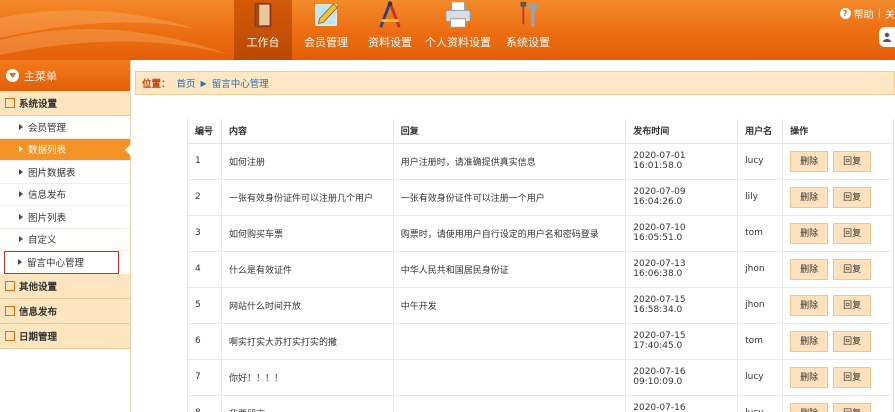 The width and height of the screenshot is (895, 412). Describe the element at coordinates (760, 131) in the screenshot. I see `column-header-user: 用户名` at that location.